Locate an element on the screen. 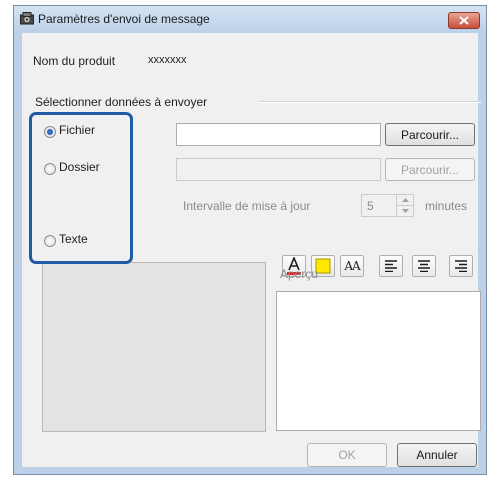 Image resolution: width=493 pixels, height=481 pixels. close-icon is located at coordinates (464, 20).